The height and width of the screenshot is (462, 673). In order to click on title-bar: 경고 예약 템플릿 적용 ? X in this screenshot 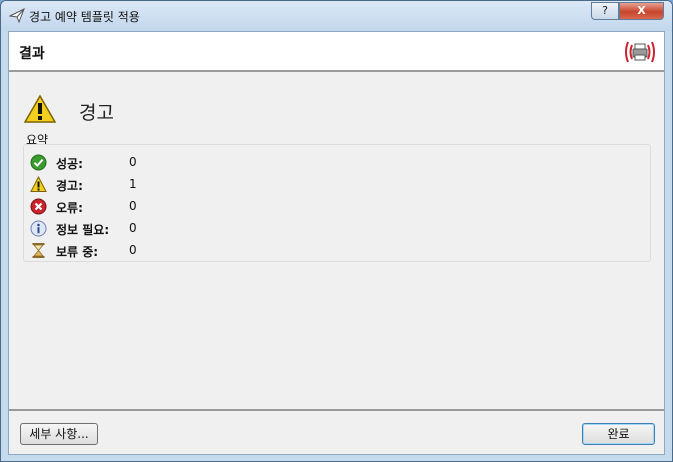, I will do `click(336, 16)`.